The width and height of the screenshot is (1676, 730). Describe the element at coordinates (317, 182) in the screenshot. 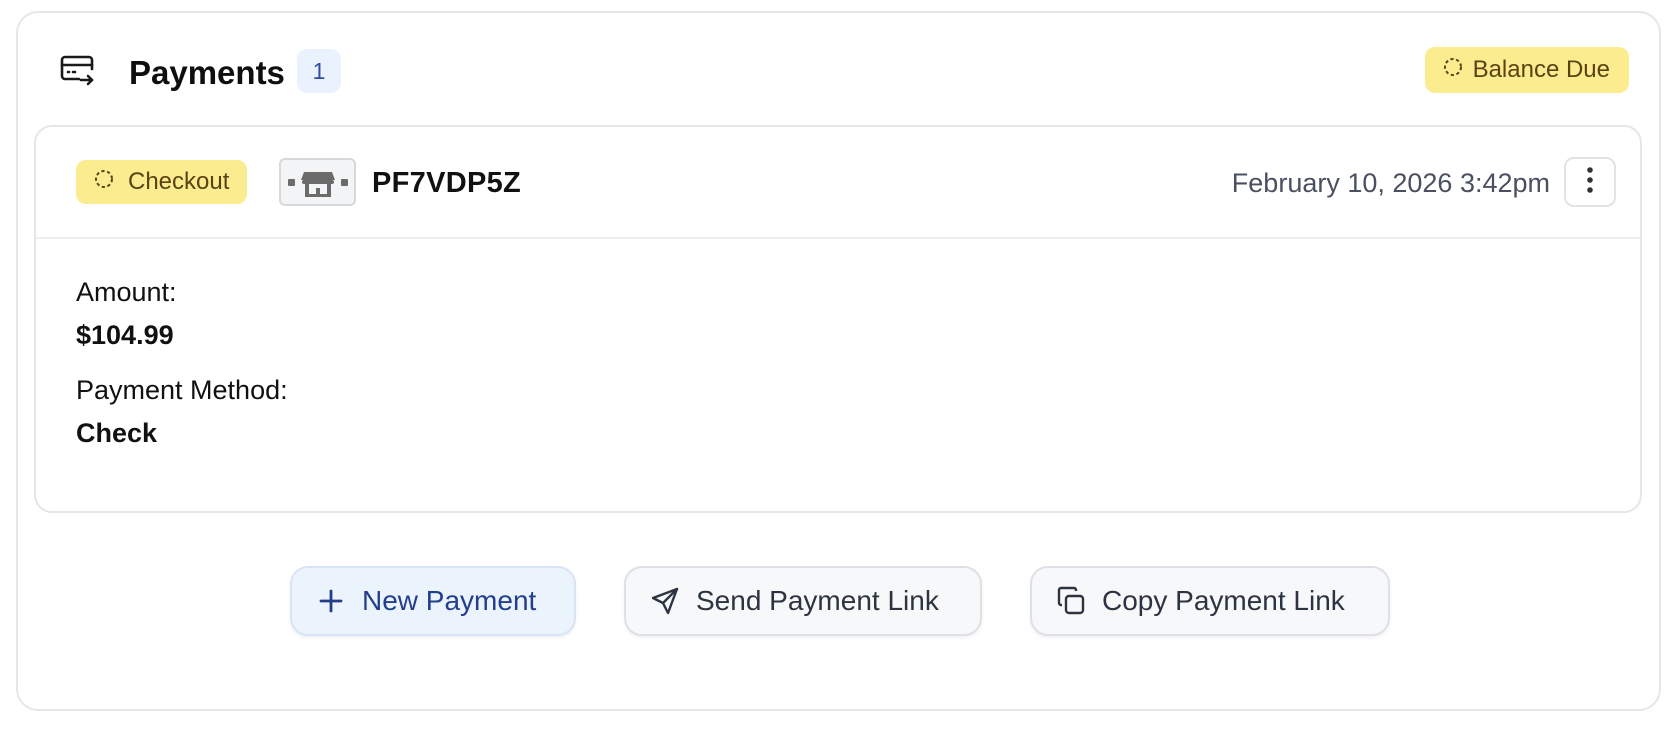

I see `storefront-icon` at that location.